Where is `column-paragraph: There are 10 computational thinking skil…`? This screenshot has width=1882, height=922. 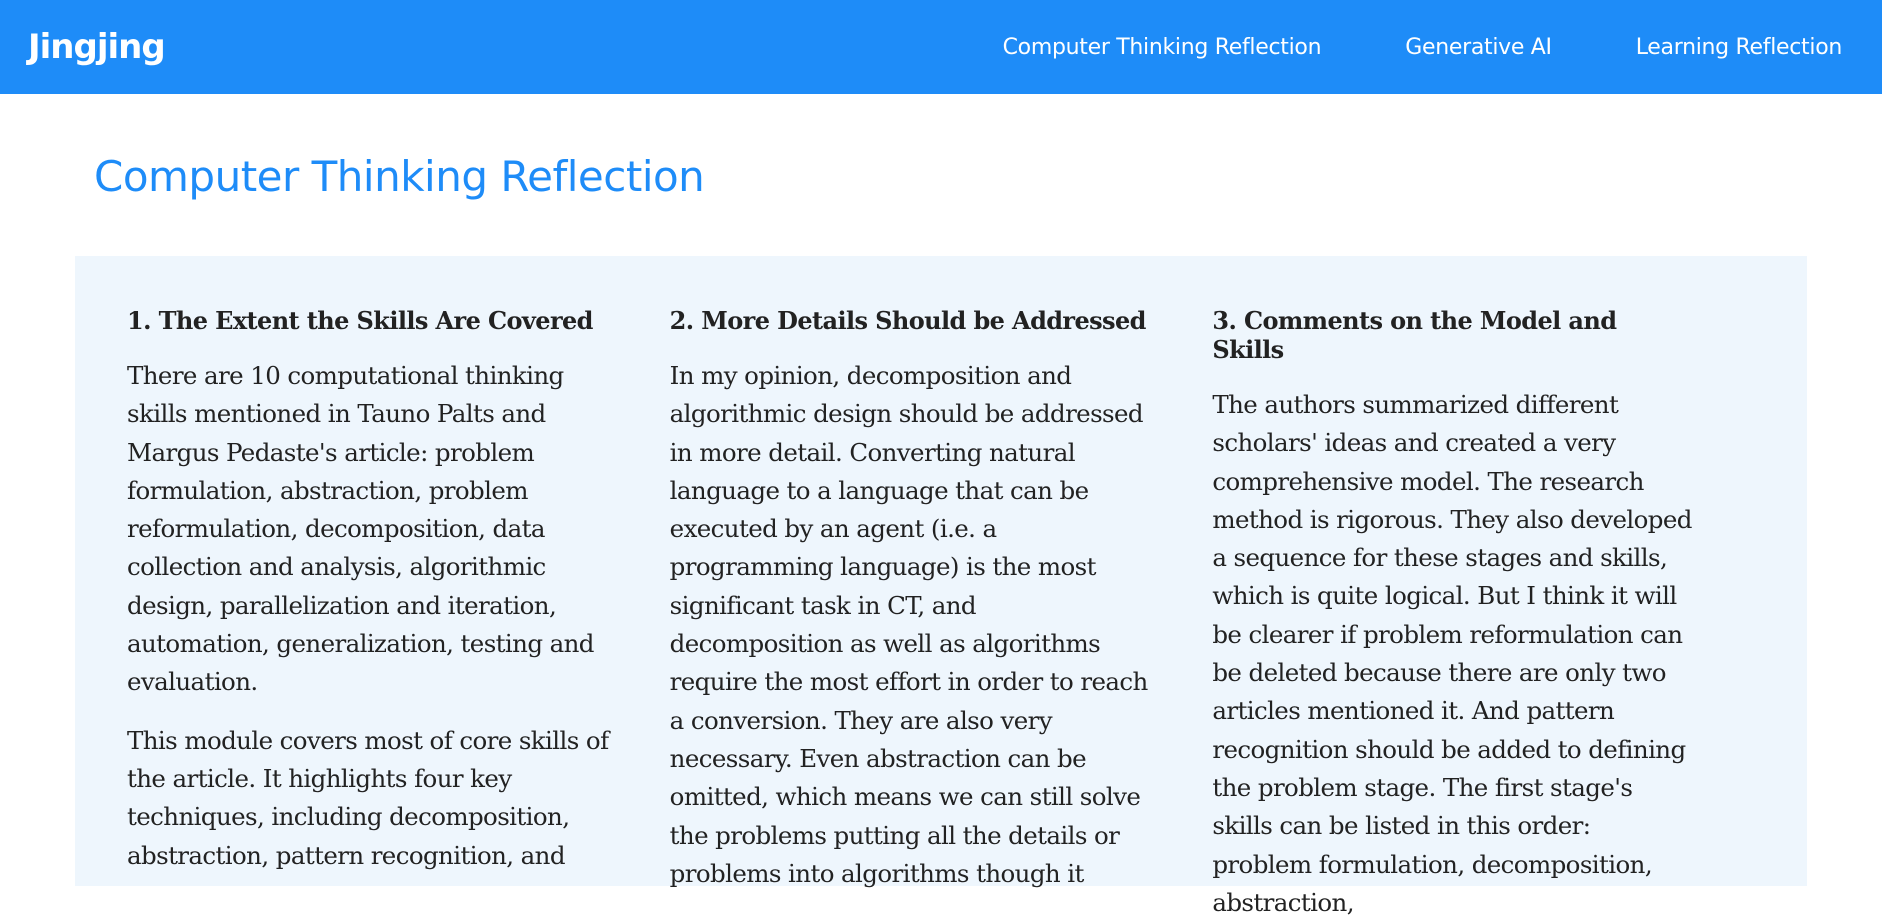 column-paragraph: There are 10 computational thinking skil… is located at coordinates (360, 529).